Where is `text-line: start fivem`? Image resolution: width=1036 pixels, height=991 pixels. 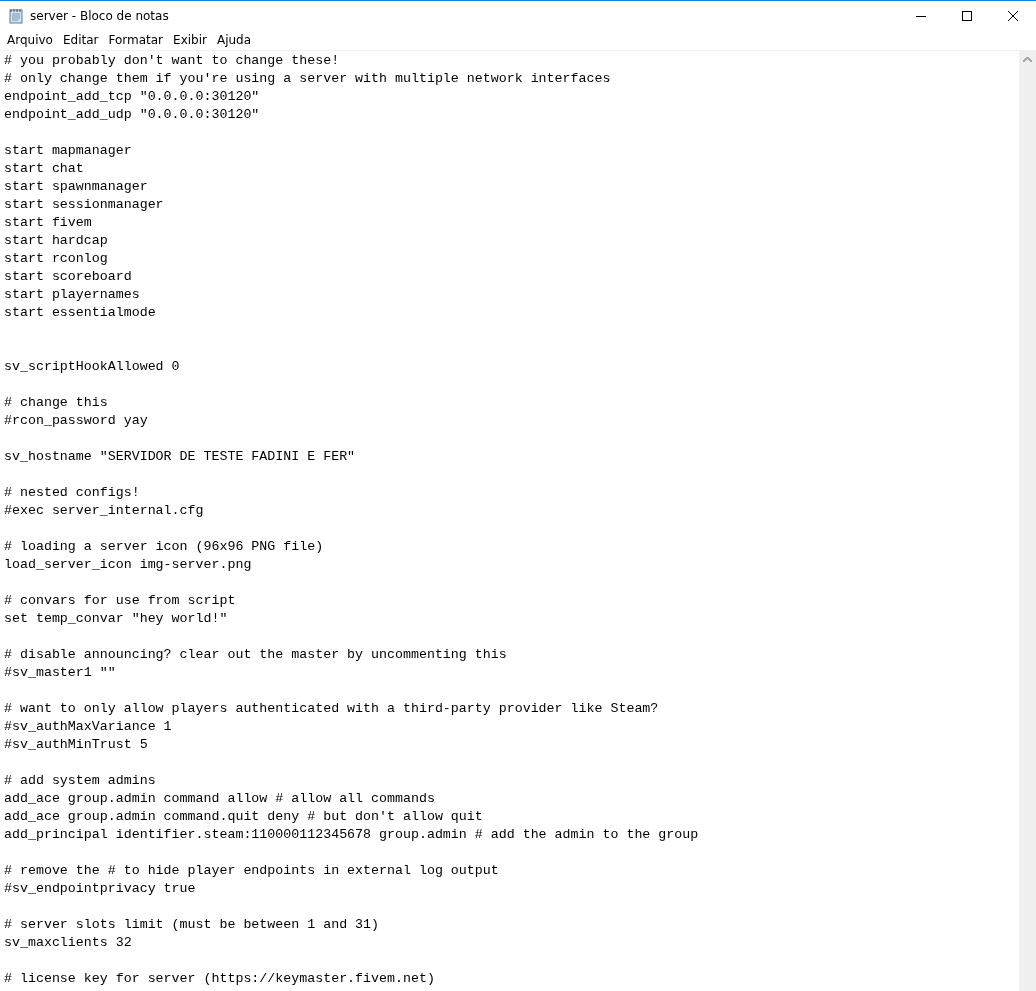
text-line: start fivem is located at coordinates (48, 223).